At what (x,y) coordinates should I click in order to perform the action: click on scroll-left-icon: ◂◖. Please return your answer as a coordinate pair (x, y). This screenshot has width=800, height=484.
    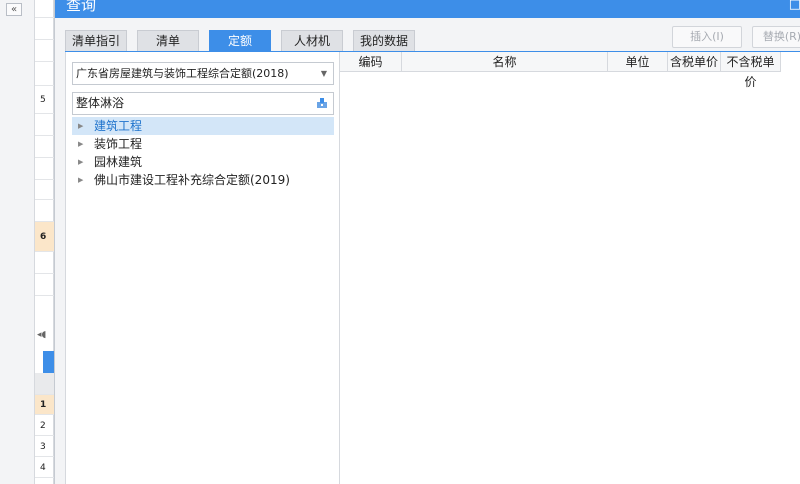
    Looking at the image, I should click on (45, 335).